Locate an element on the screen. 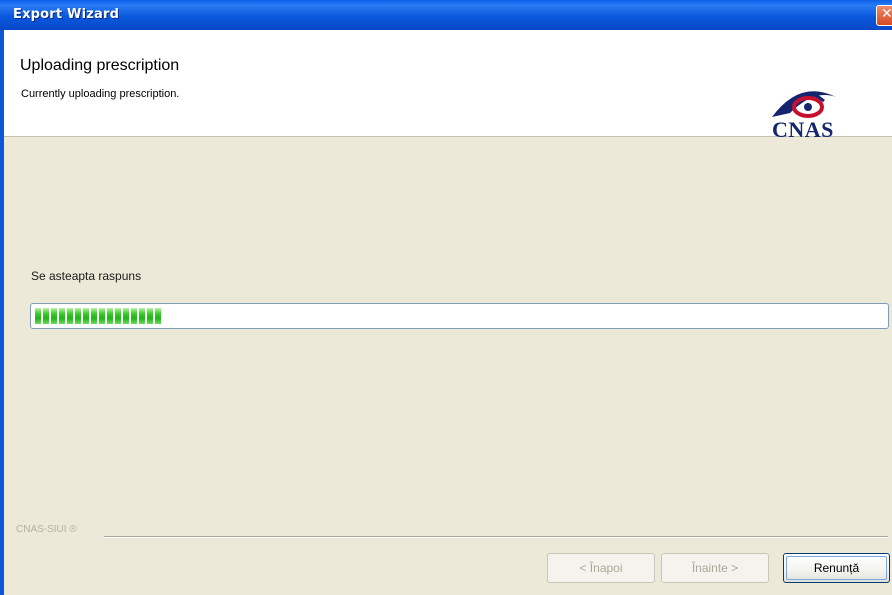 This screenshot has height=595, width=892. cancel-button: Renunță is located at coordinates (836, 568).